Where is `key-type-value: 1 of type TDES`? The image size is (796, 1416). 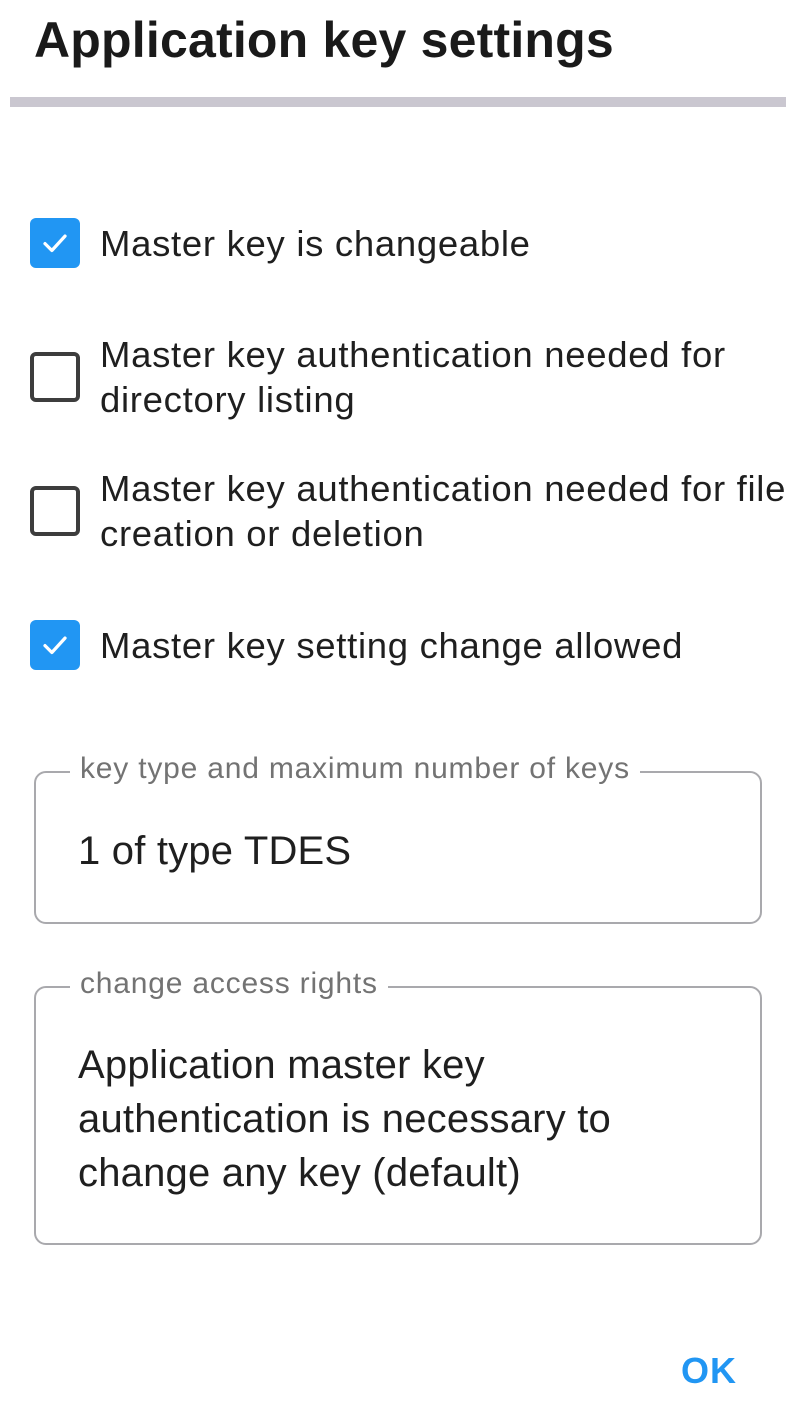
key-type-value: 1 of type TDES is located at coordinates (215, 851).